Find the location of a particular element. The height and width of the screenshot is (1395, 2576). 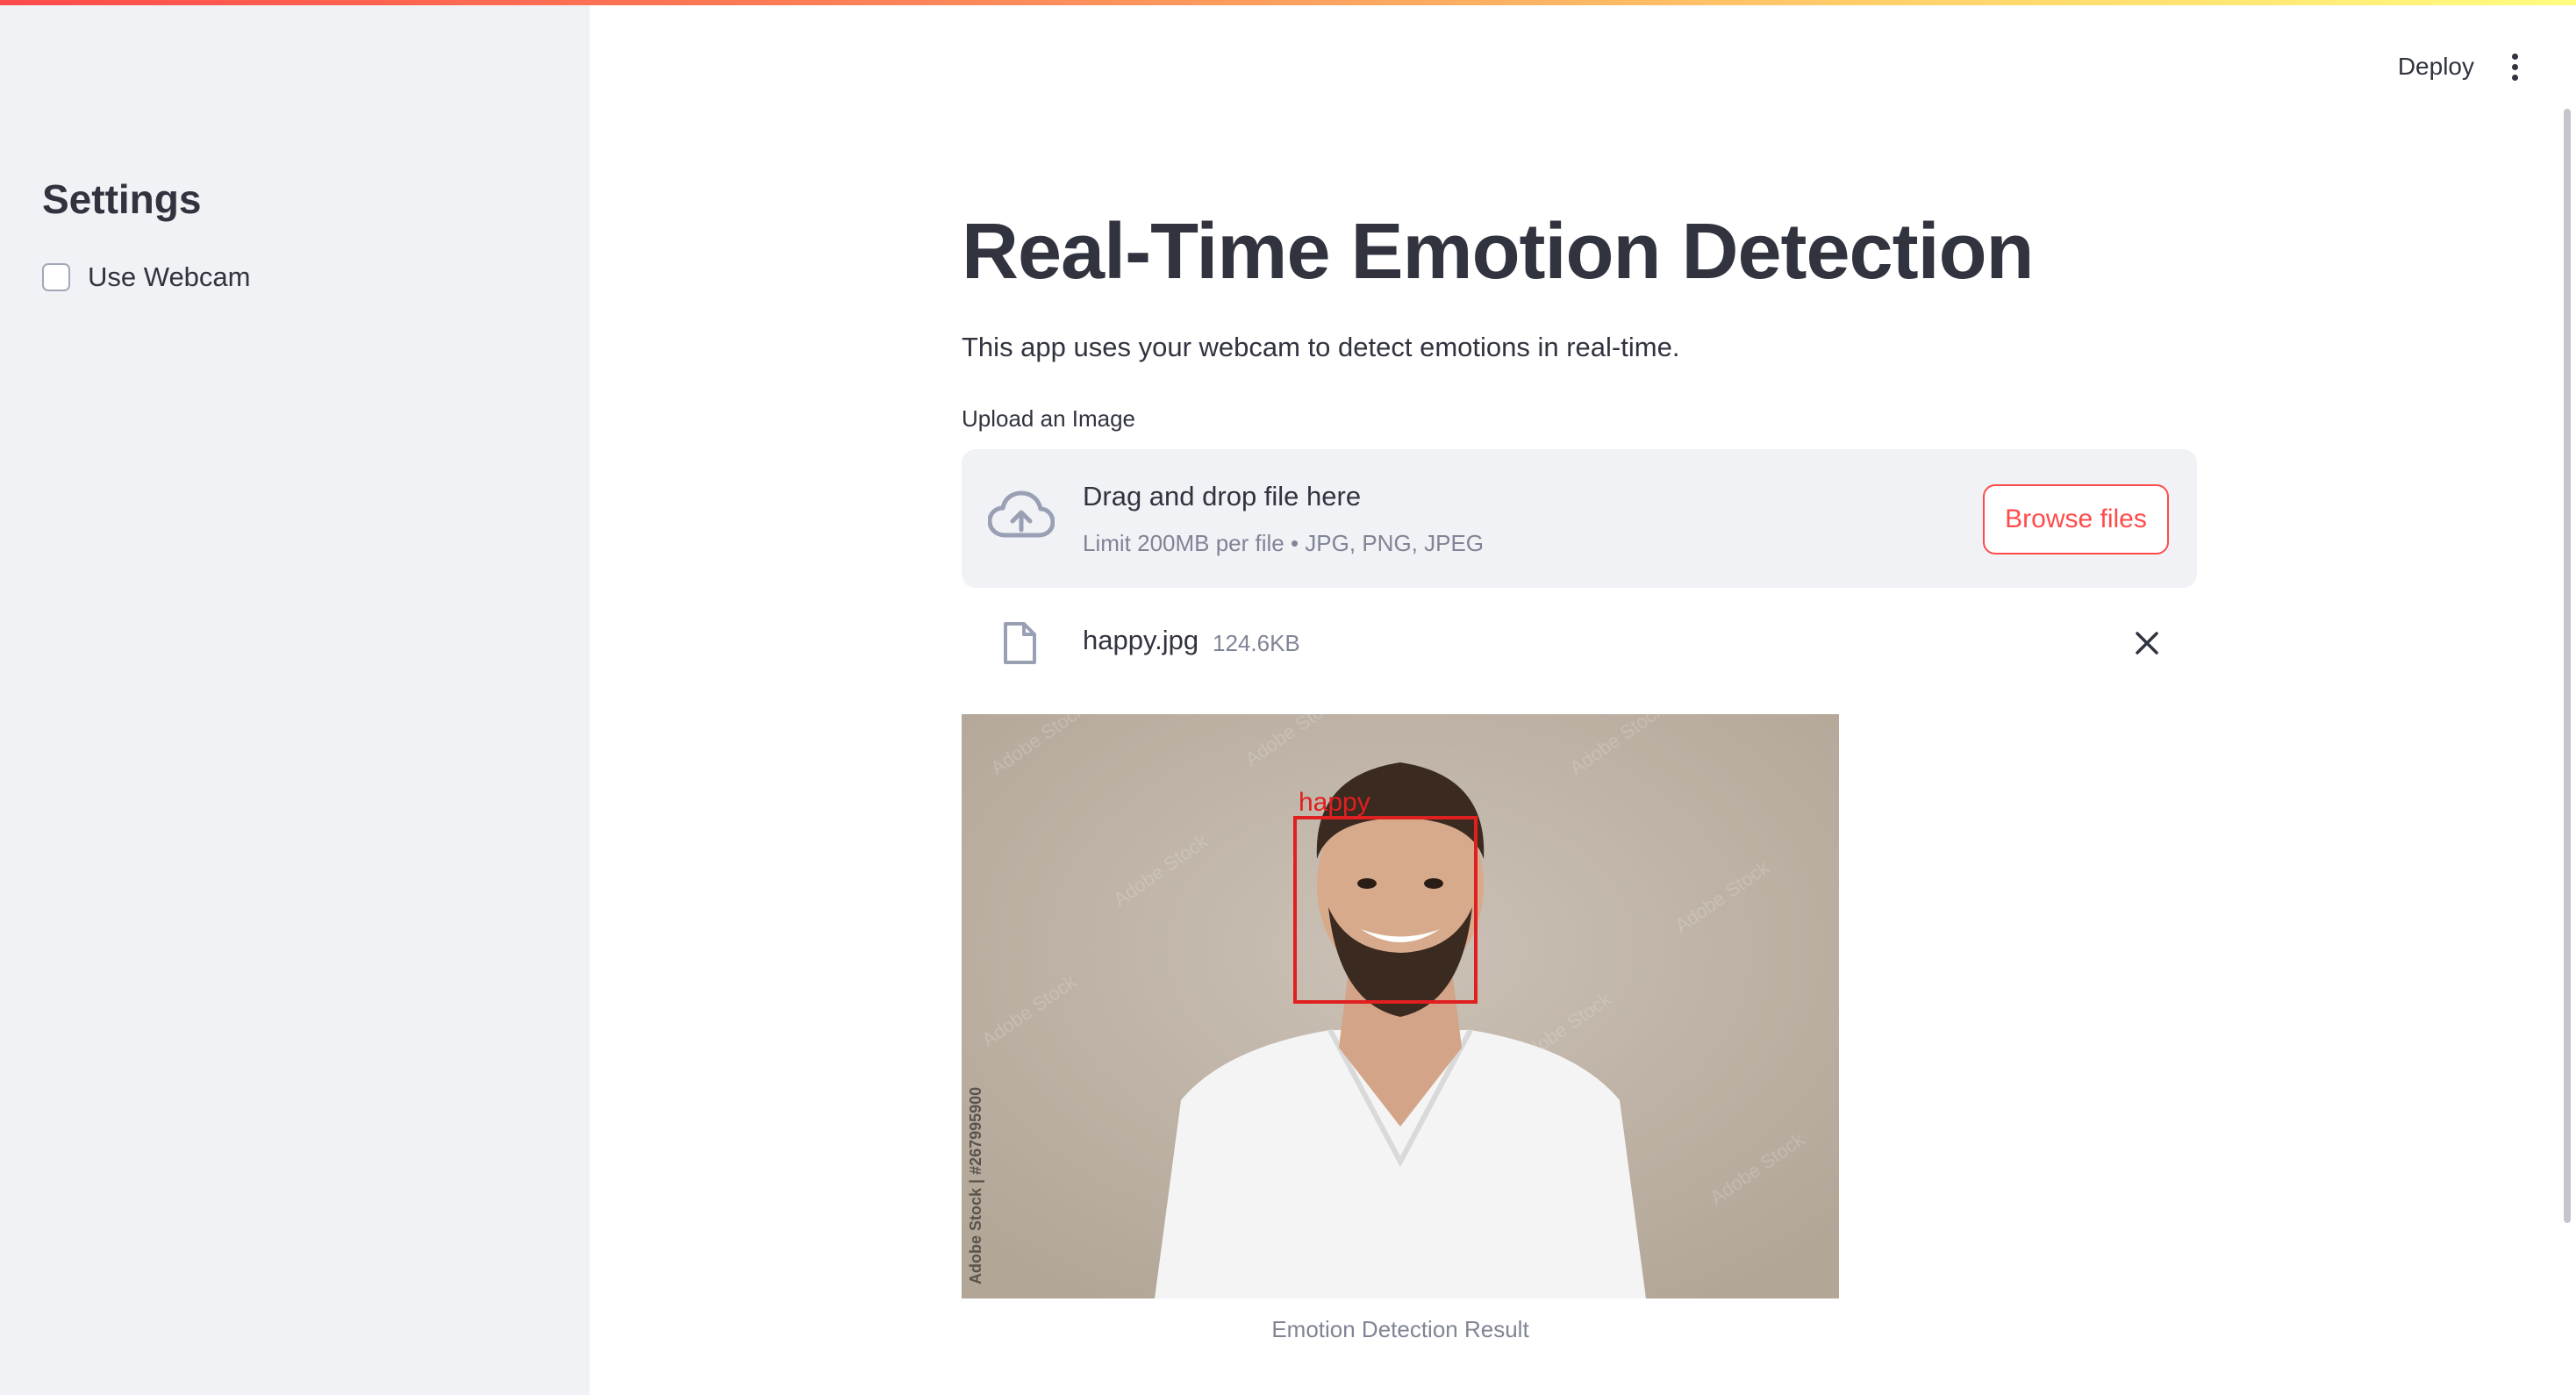

uploaded-file-row: happy.jpg 124.6KB is located at coordinates (1579, 645).